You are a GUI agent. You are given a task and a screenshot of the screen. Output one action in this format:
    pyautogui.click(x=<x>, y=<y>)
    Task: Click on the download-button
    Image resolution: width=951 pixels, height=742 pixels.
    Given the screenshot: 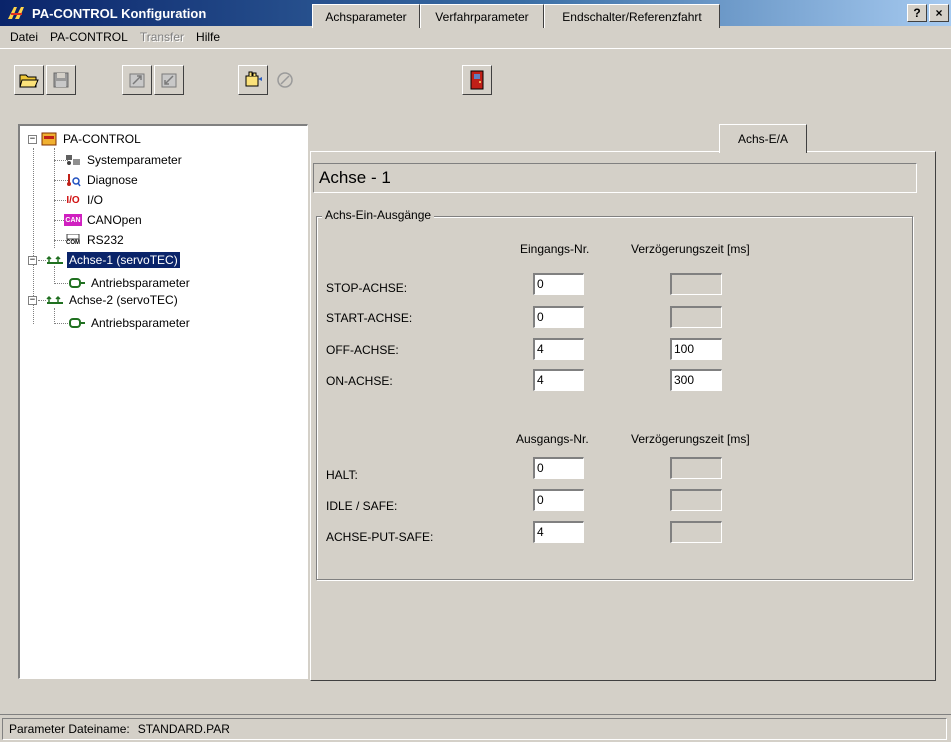 What is the action you would take?
    pyautogui.click(x=169, y=80)
    